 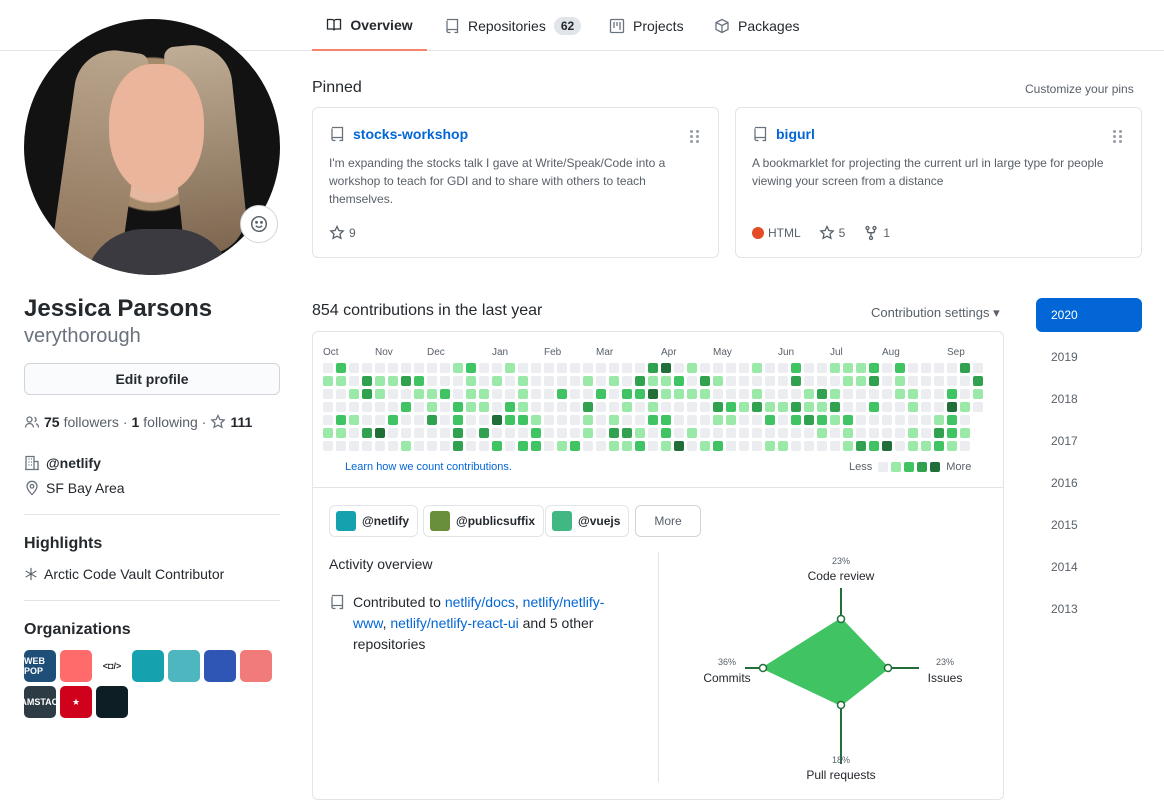 I want to click on learn-contributions-link: Learn how we count contributions., so click(x=428, y=467).